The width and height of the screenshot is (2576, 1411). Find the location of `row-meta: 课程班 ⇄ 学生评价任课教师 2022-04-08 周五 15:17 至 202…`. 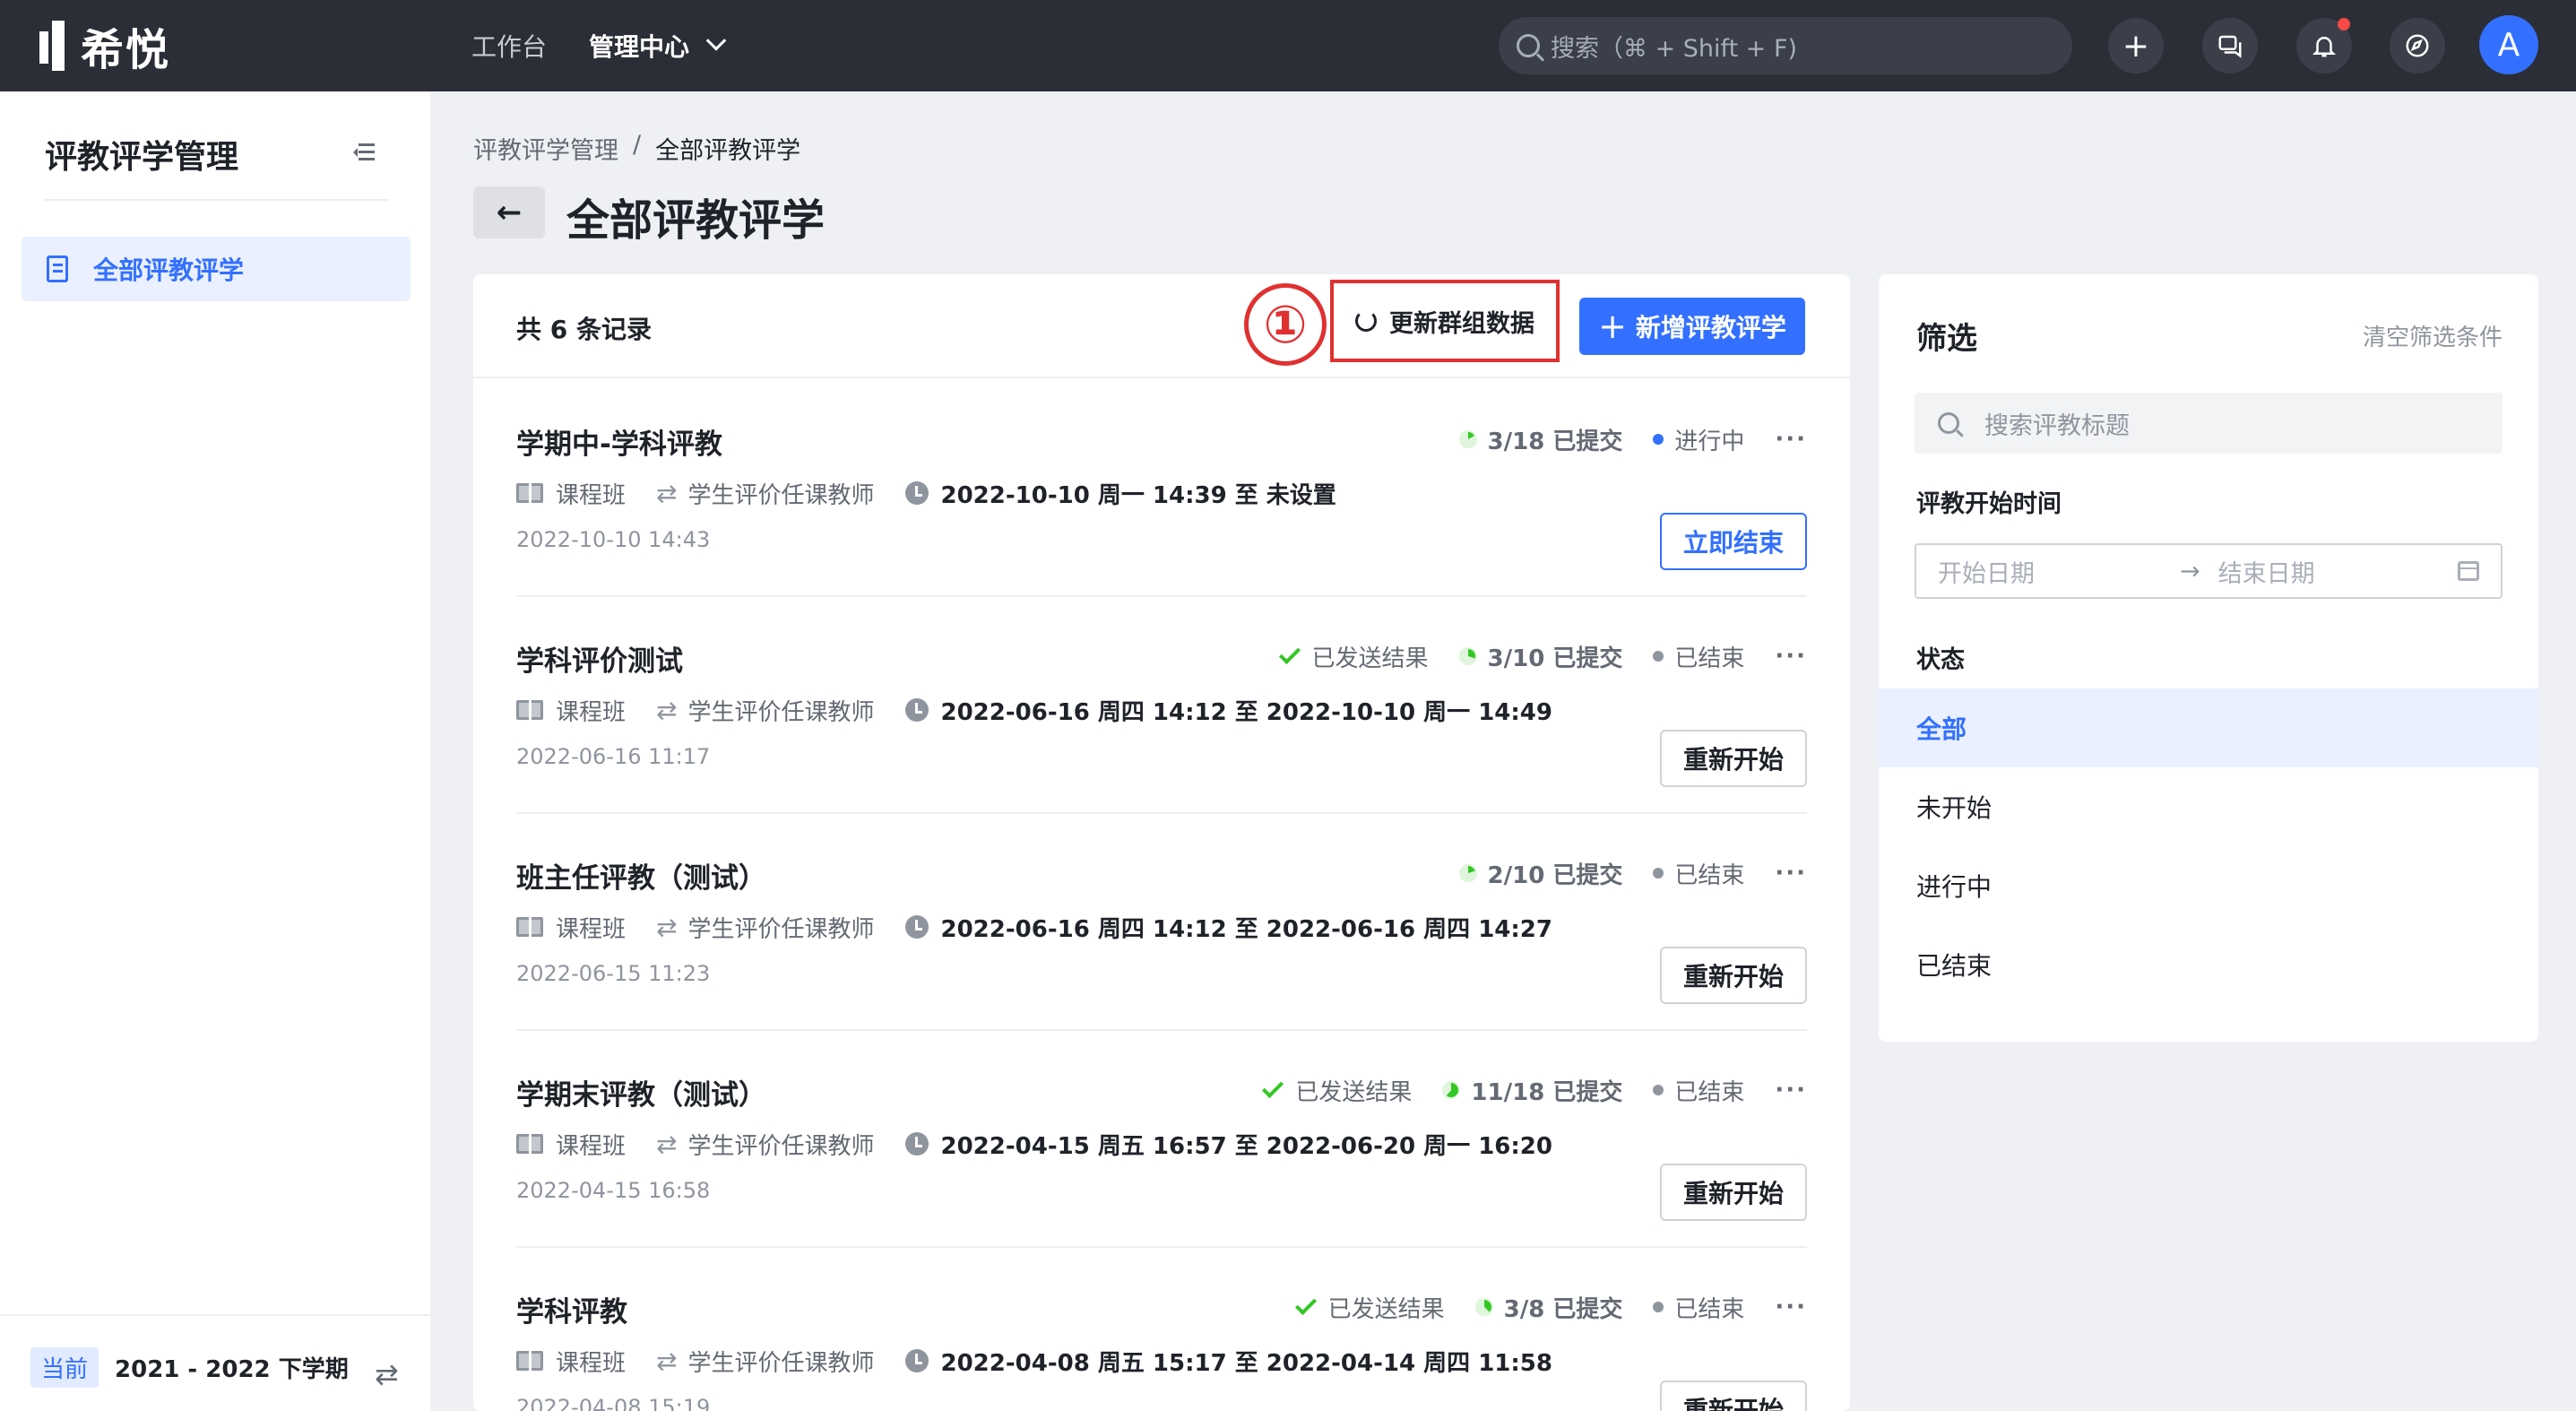

row-meta: 课程班 ⇄ 学生评价任课教师 2022-04-08 周五 15:17 至 202… is located at coordinates (1034, 1361).